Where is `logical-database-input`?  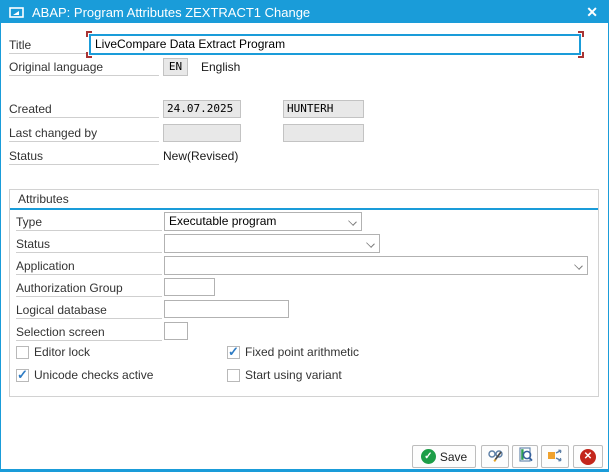 logical-database-input is located at coordinates (226, 309).